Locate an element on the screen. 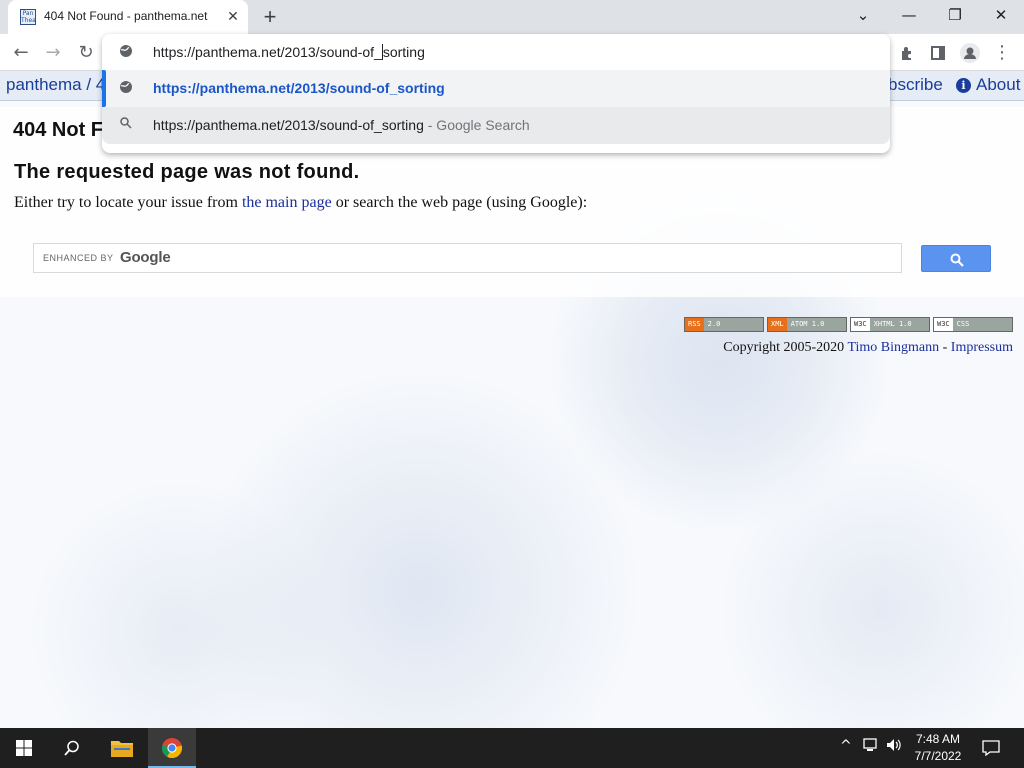 Image resolution: width=1024 pixels, height=768 pixels. clock-time: 7:48 AM is located at coordinates (938, 739).